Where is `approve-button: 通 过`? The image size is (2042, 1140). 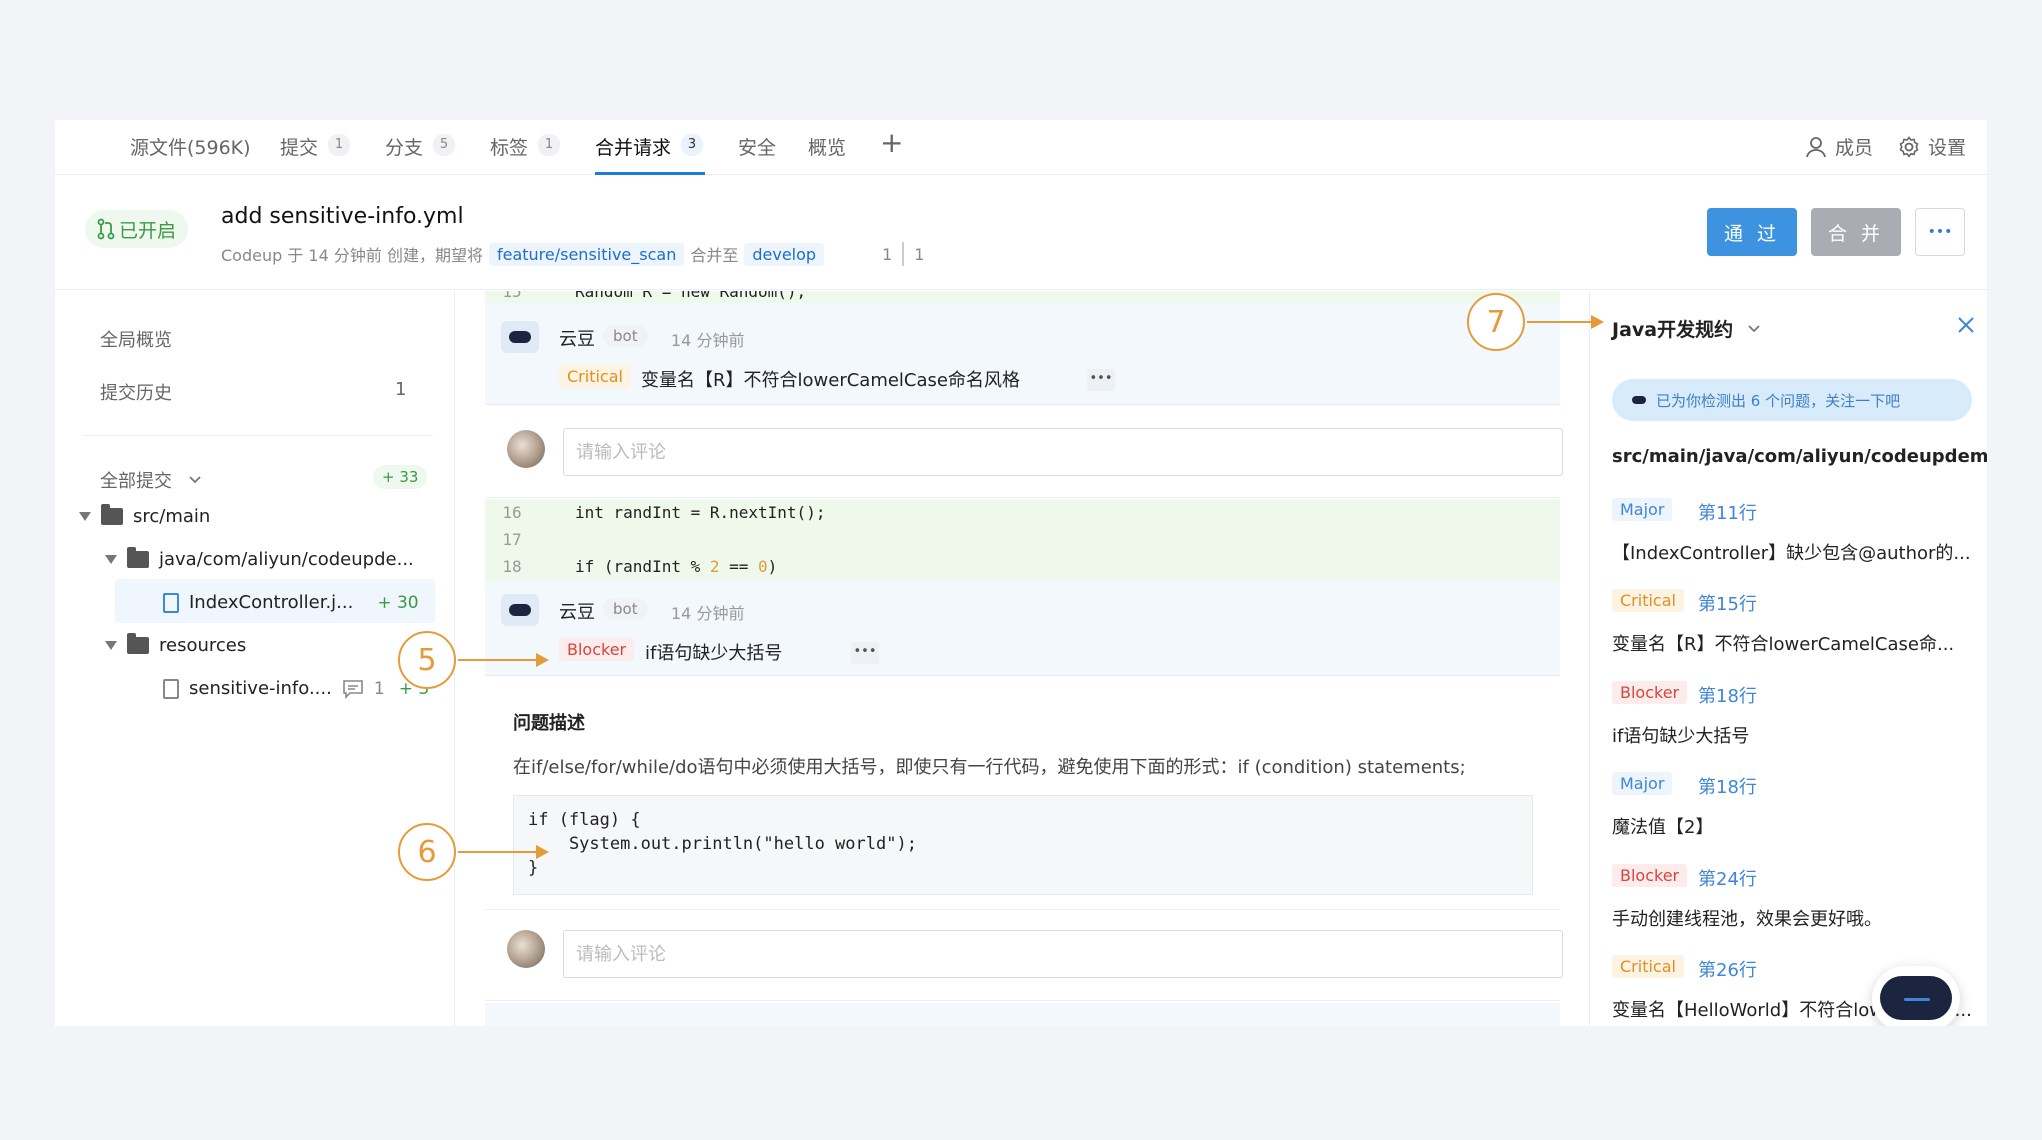
approve-button: 通 过 is located at coordinates (1752, 232).